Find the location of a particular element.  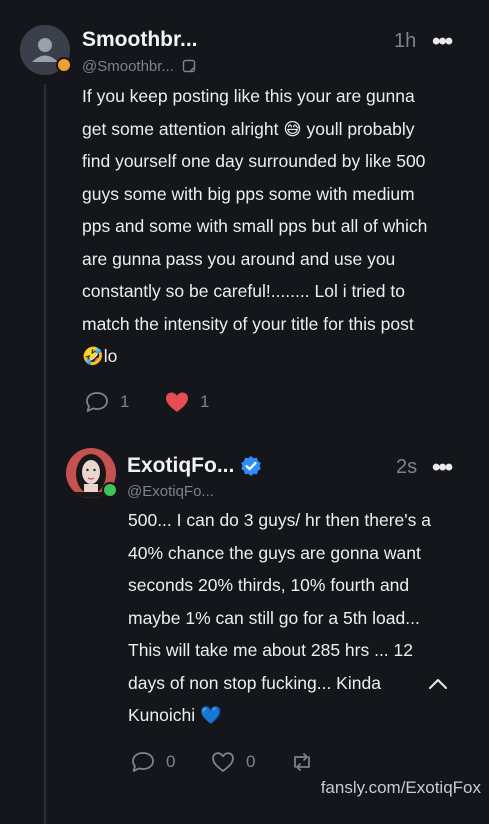

like-button: 0 is located at coordinates (232, 762).